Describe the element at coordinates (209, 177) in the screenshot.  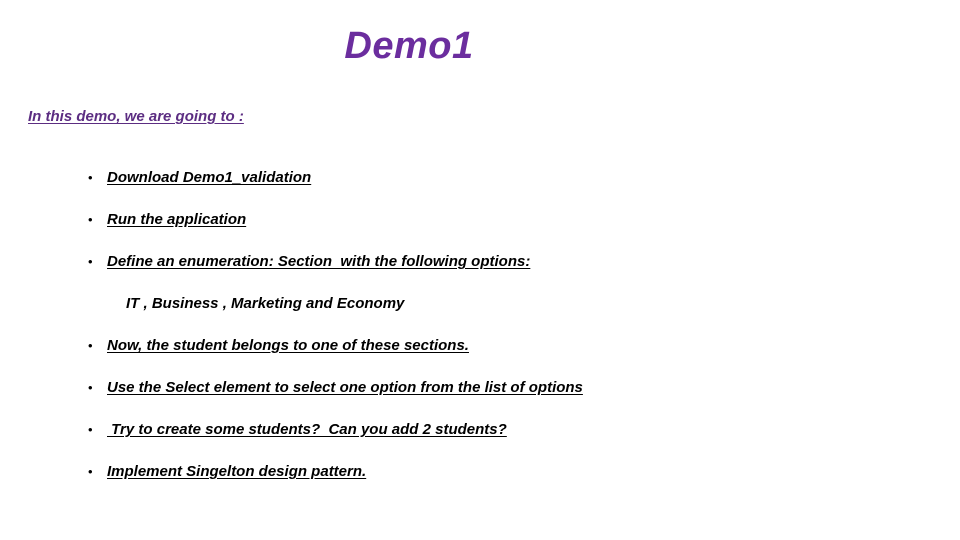
I see `list-item-label: Download Demo1_validation` at that location.